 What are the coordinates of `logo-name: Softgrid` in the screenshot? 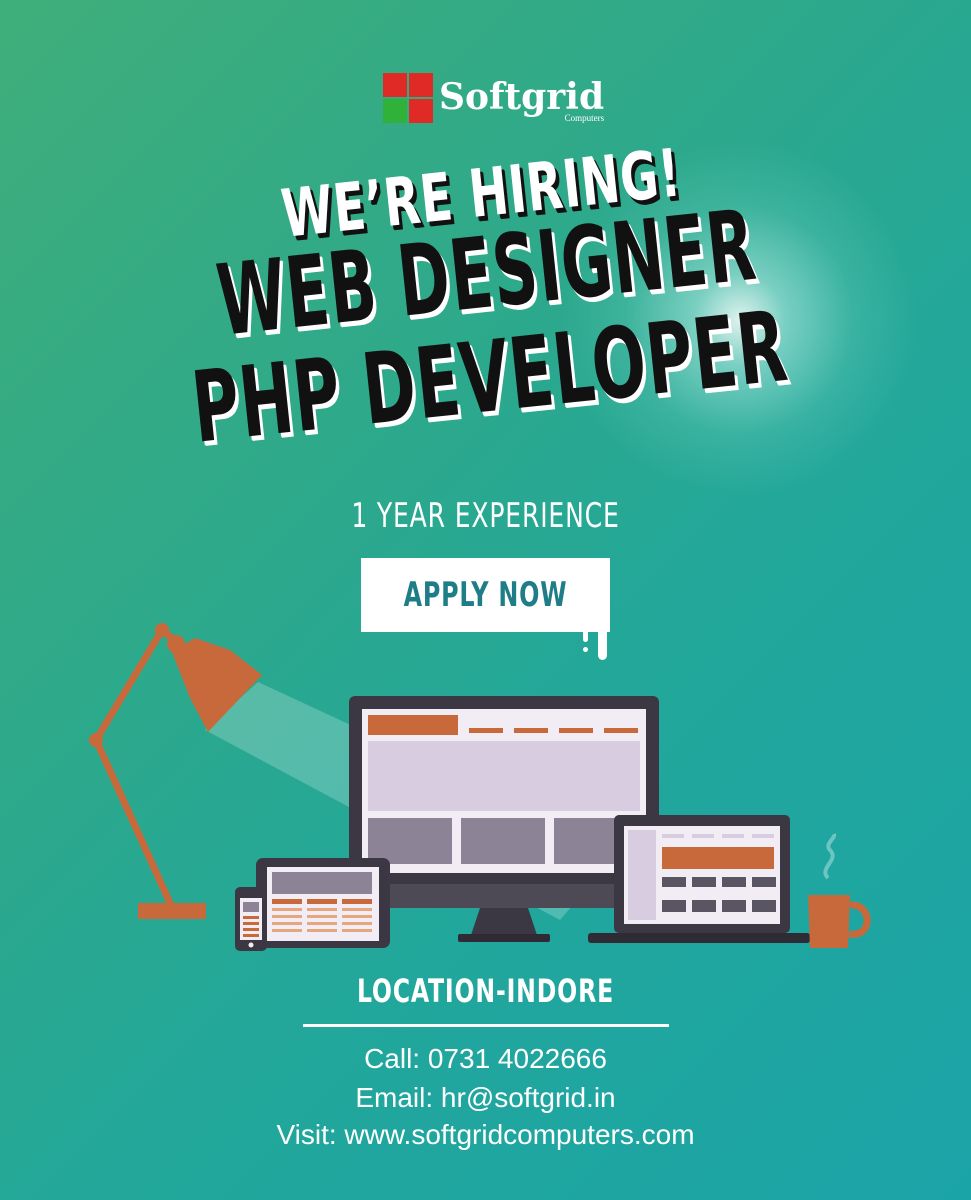 It's located at (522, 97).